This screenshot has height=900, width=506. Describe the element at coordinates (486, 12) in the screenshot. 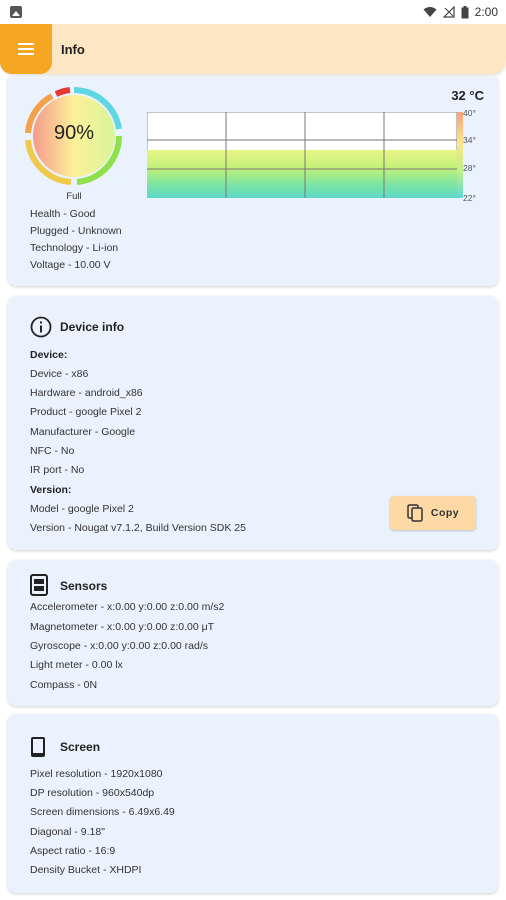

I see `status-time: 2:00` at that location.